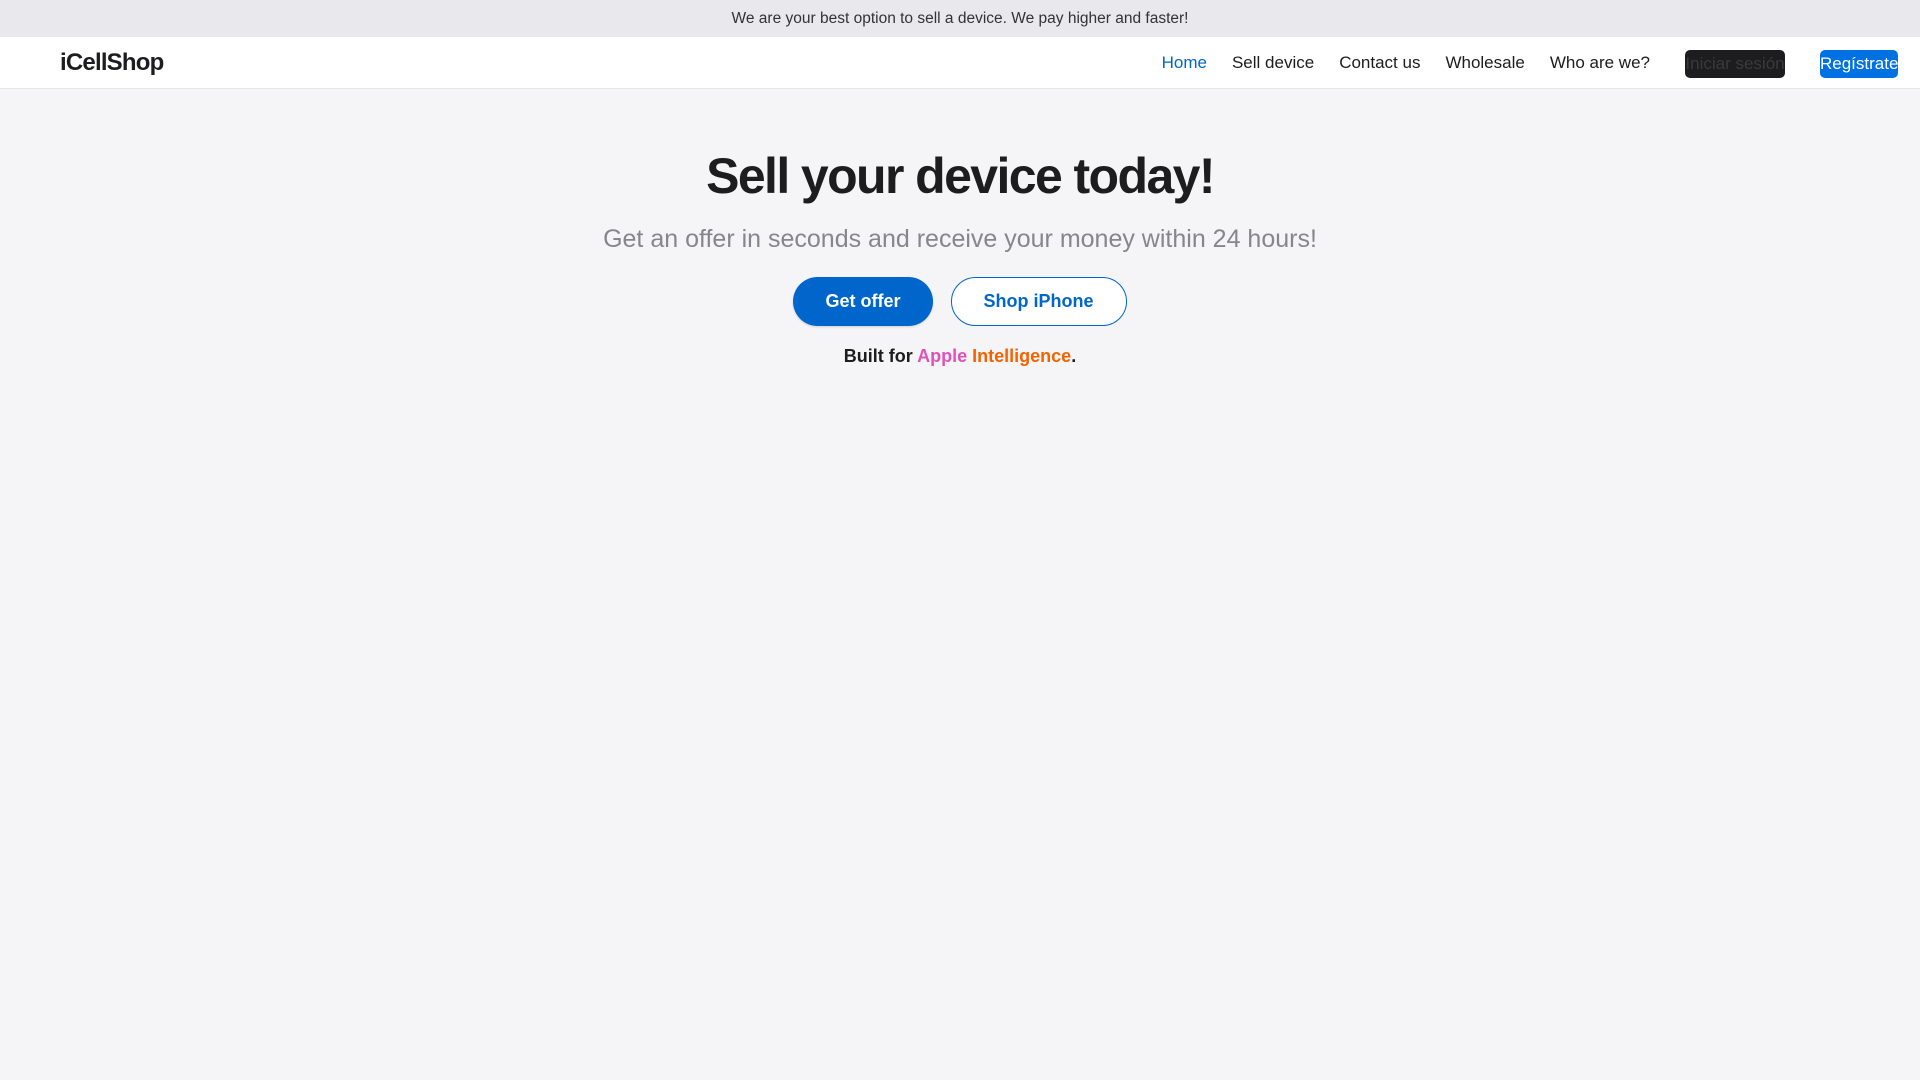 The width and height of the screenshot is (1920, 1080). I want to click on hero-actions: Get offer Shop iPhone, so click(960, 301).